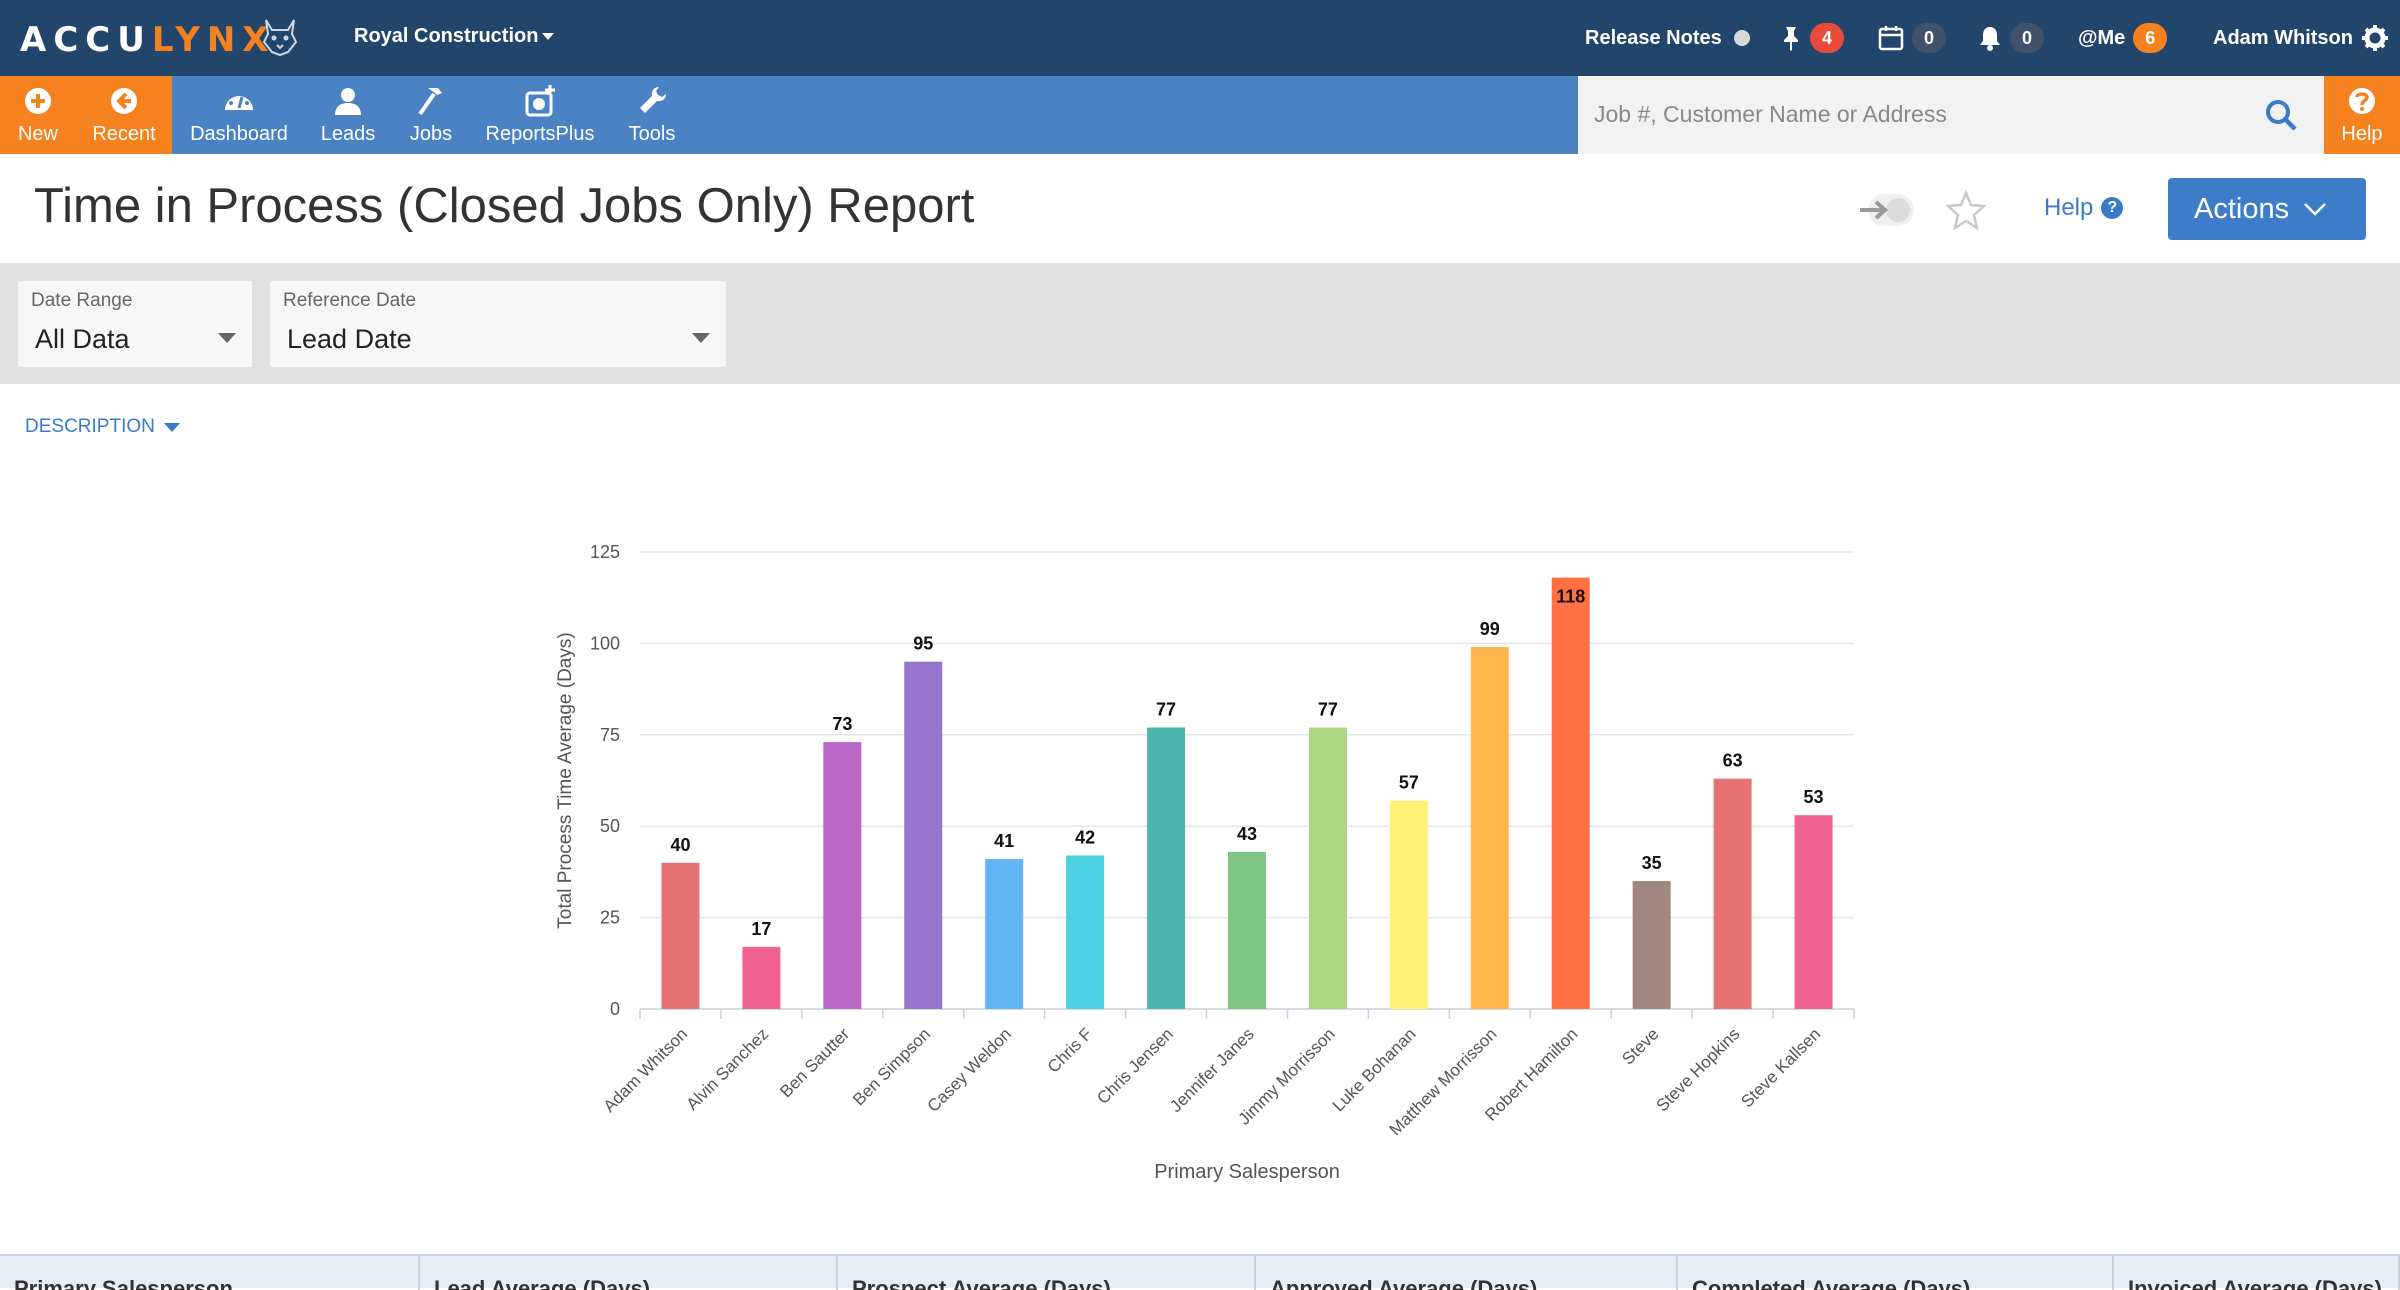 This screenshot has width=2400, height=1290. I want to click on actions-button: Actions, so click(2267, 209).